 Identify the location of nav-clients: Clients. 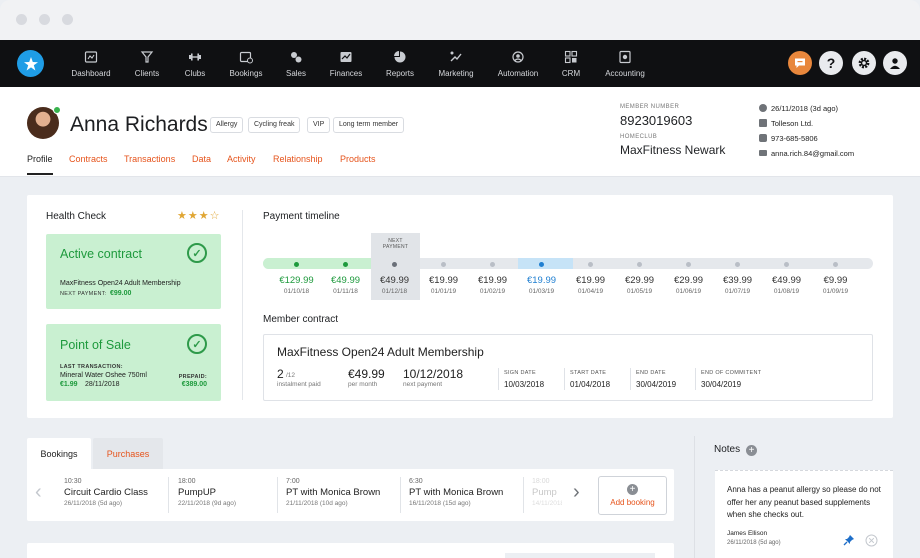
(147, 63).